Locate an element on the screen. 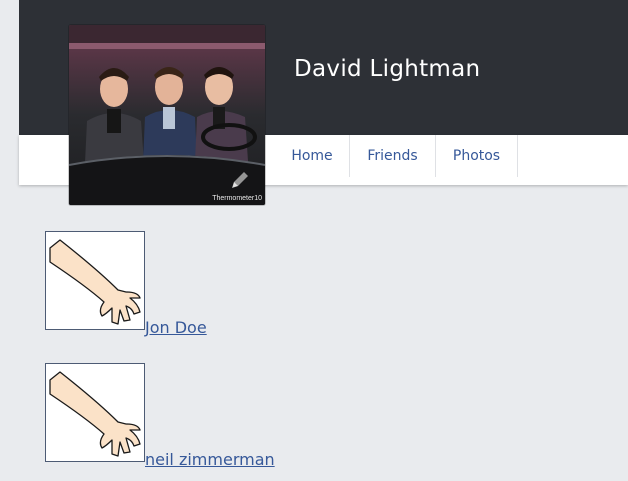 This screenshot has height=481, width=628. friend-link: neil zimmerman is located at coordinates (210, 459).